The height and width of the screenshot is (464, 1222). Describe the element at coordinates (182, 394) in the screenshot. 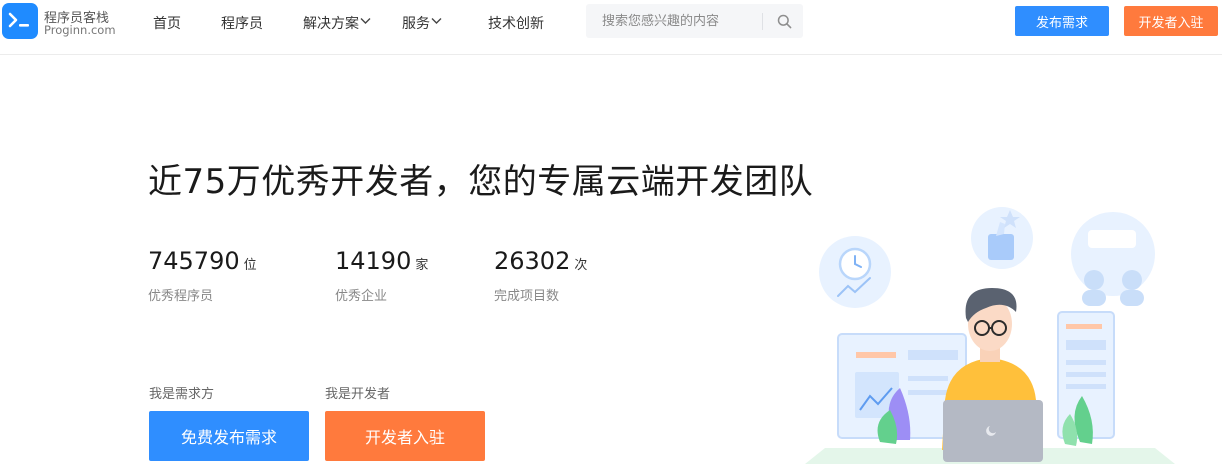

I see `client-role-label: 我是需求方` at that location.